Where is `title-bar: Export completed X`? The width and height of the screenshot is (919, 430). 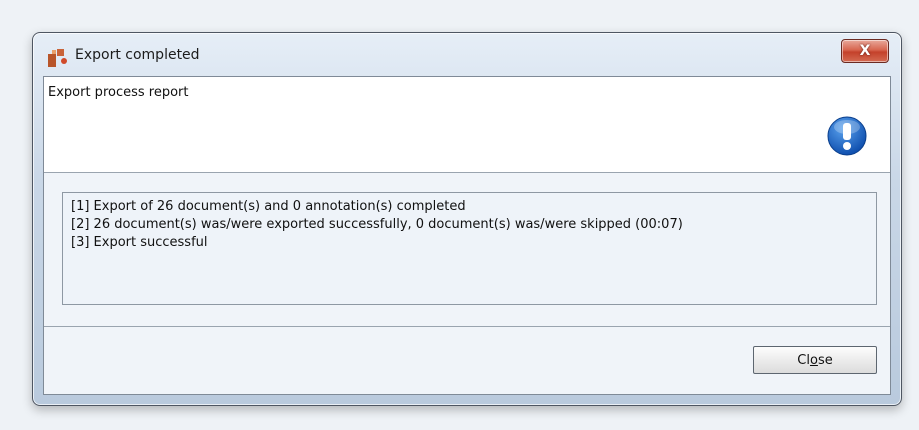 title-bar: Export completed X is located at coordinates (467, 55).